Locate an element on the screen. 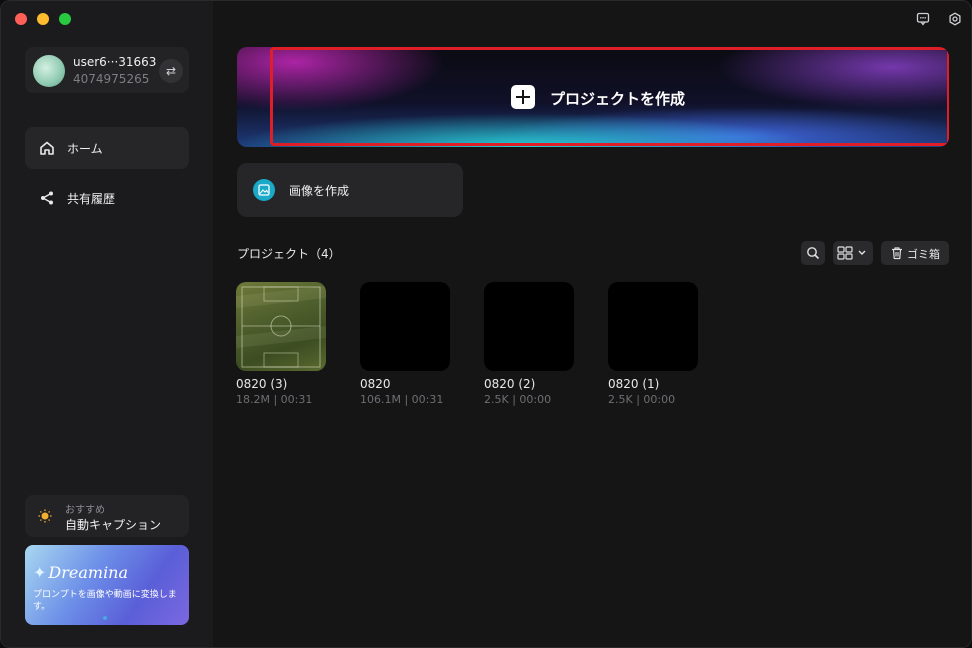 The image size is (972, 648). soccer-field-image is located at coordinates (281, 327).